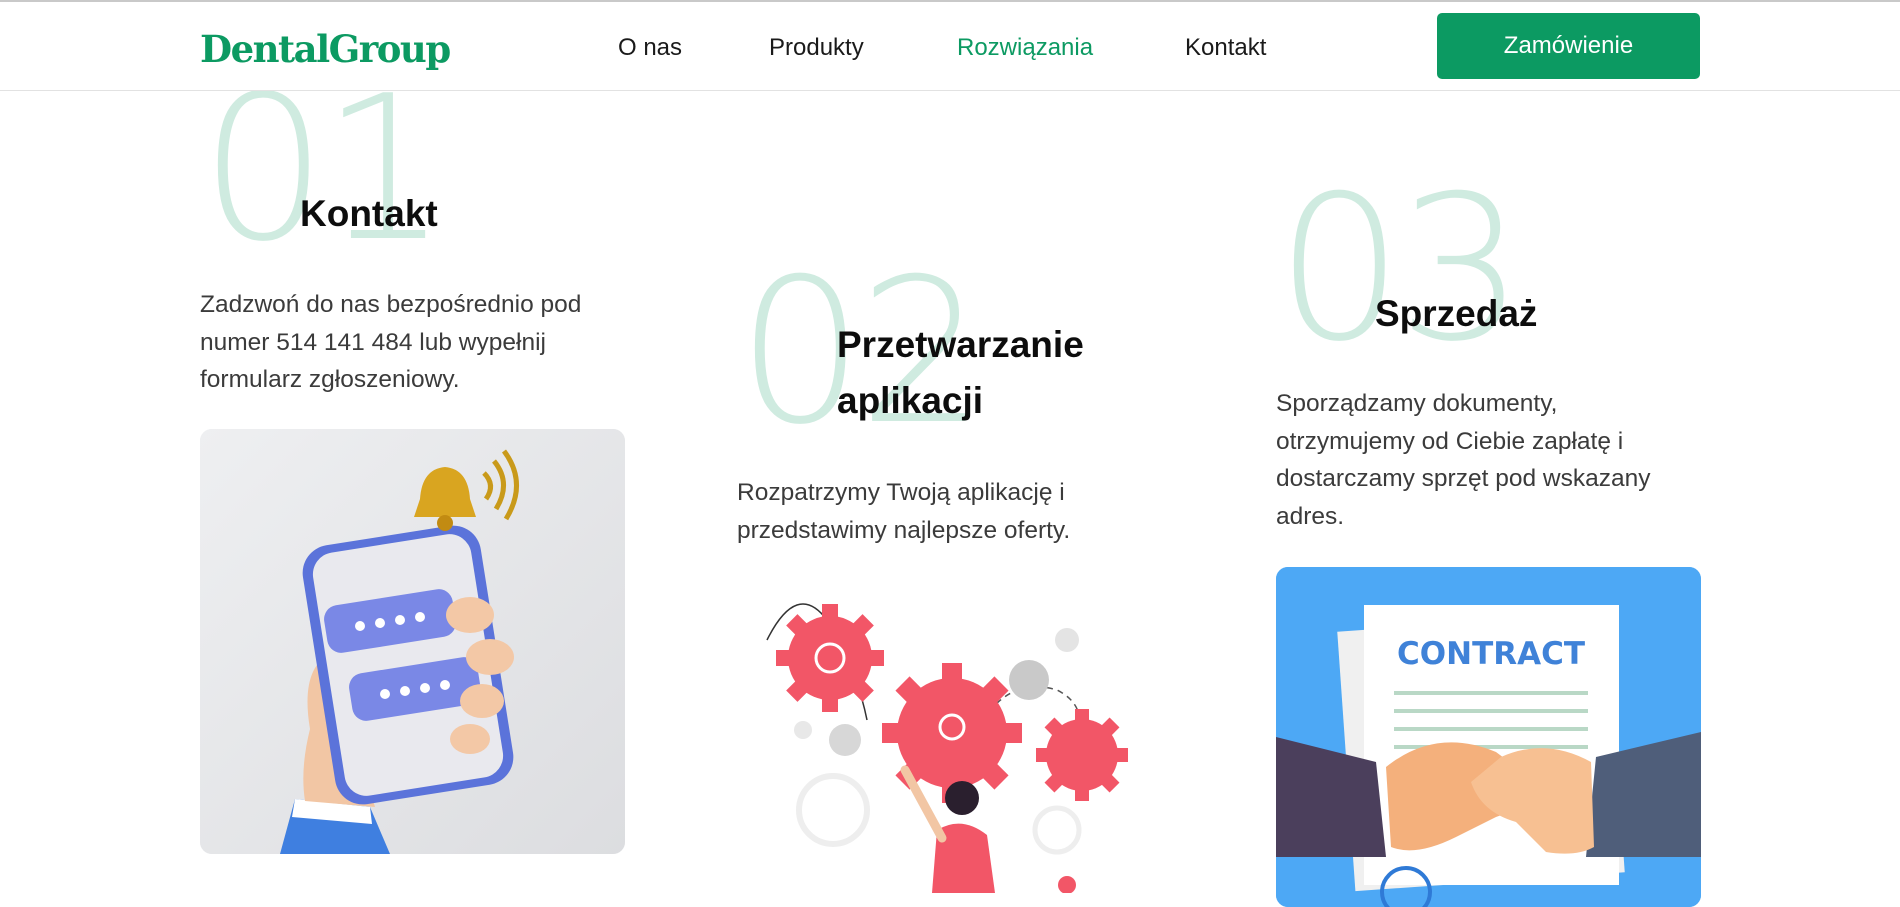  What do you see at coordinates (960, 372) in the screenshot?
I see `step-title: Przetwarzanie aplikacji` at bounding box center [960, 372].